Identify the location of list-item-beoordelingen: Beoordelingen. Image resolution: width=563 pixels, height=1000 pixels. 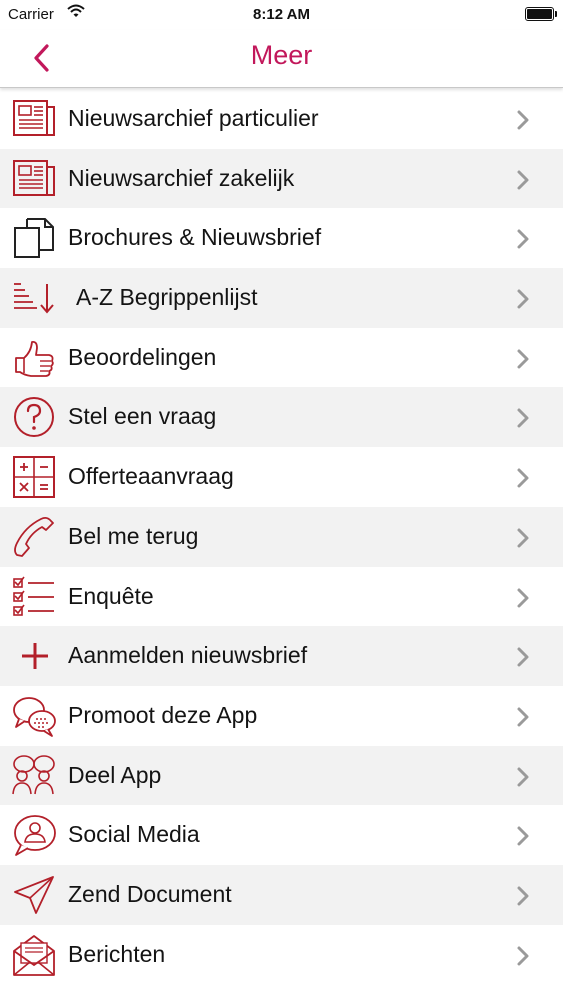
(281, 358).